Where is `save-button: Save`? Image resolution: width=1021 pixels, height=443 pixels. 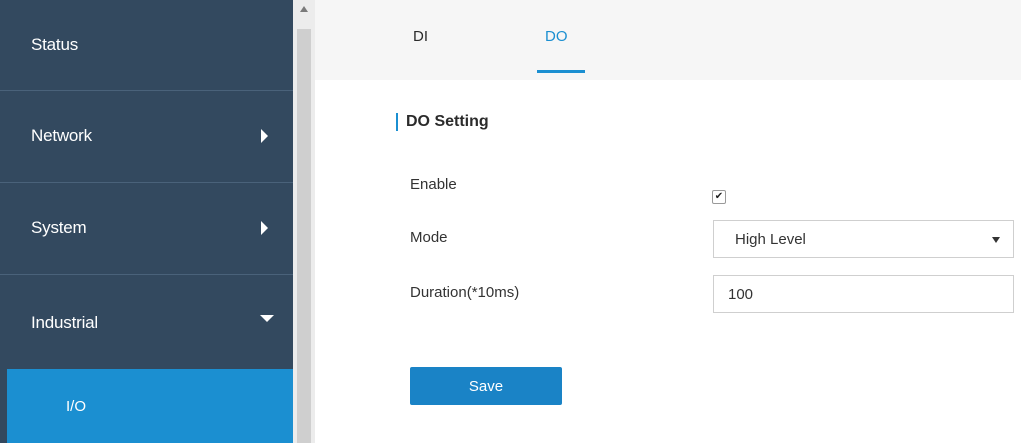
save-button: Save is located at coordinates (486, 386).